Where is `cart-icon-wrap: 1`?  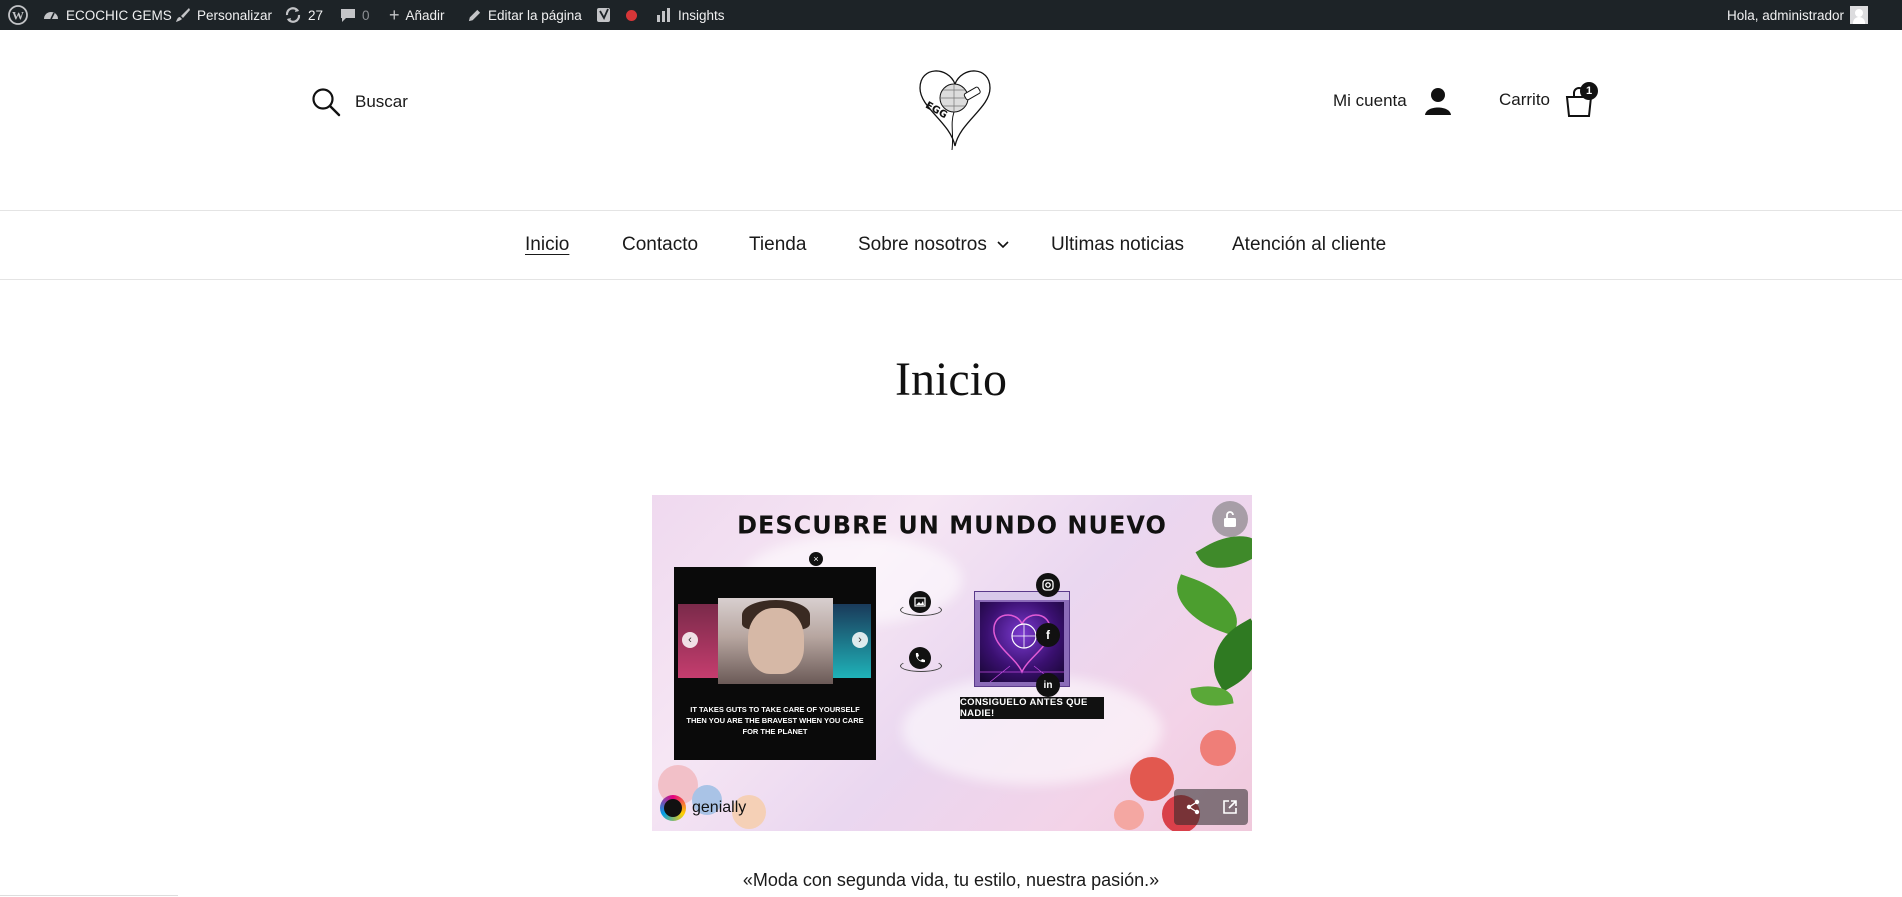
cart-icon-wrap: 1 is located at coordinates (1581, 100).